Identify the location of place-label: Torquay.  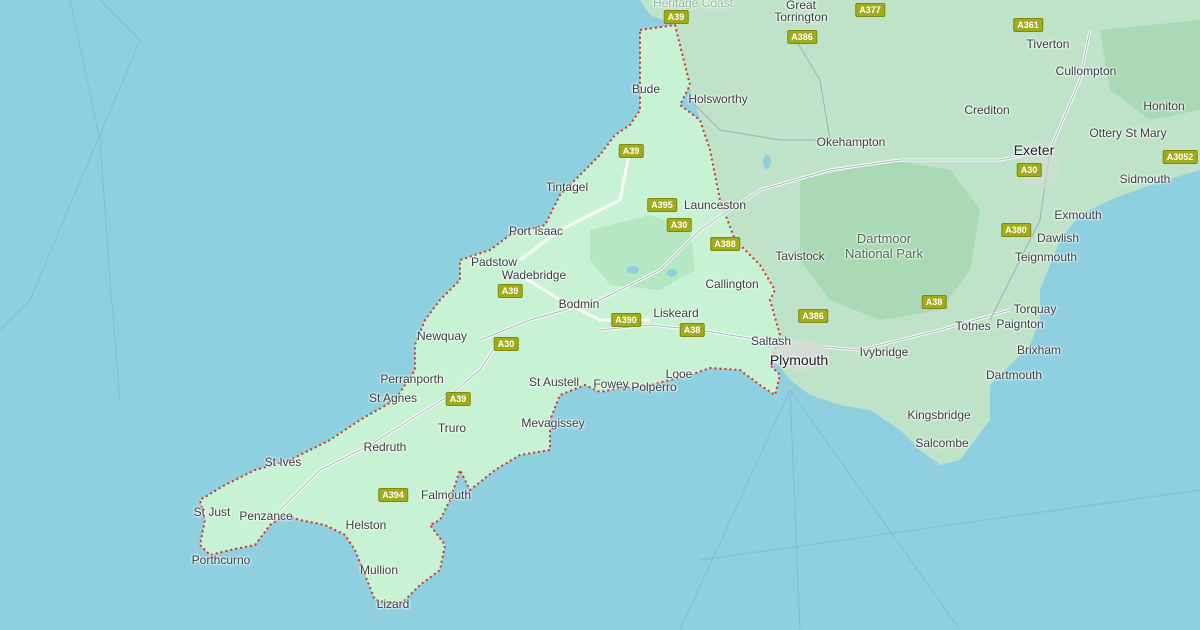
(1035, 309).